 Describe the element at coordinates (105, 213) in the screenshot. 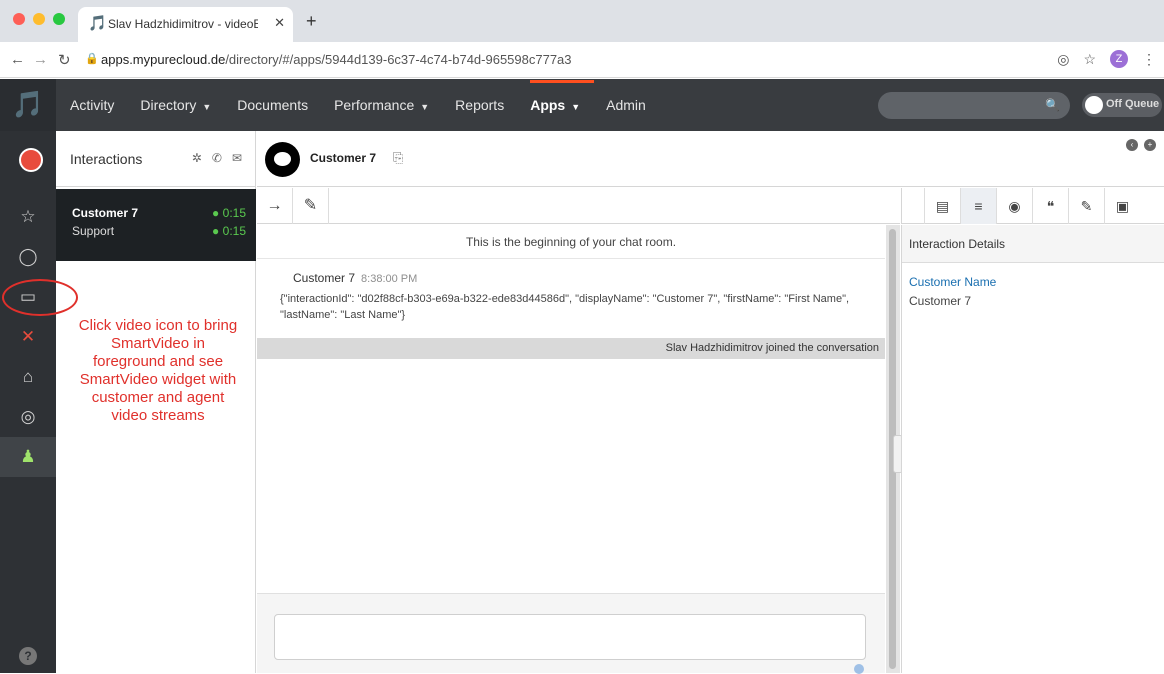

I see `interaction-customer-name: Customer 7` at that location.